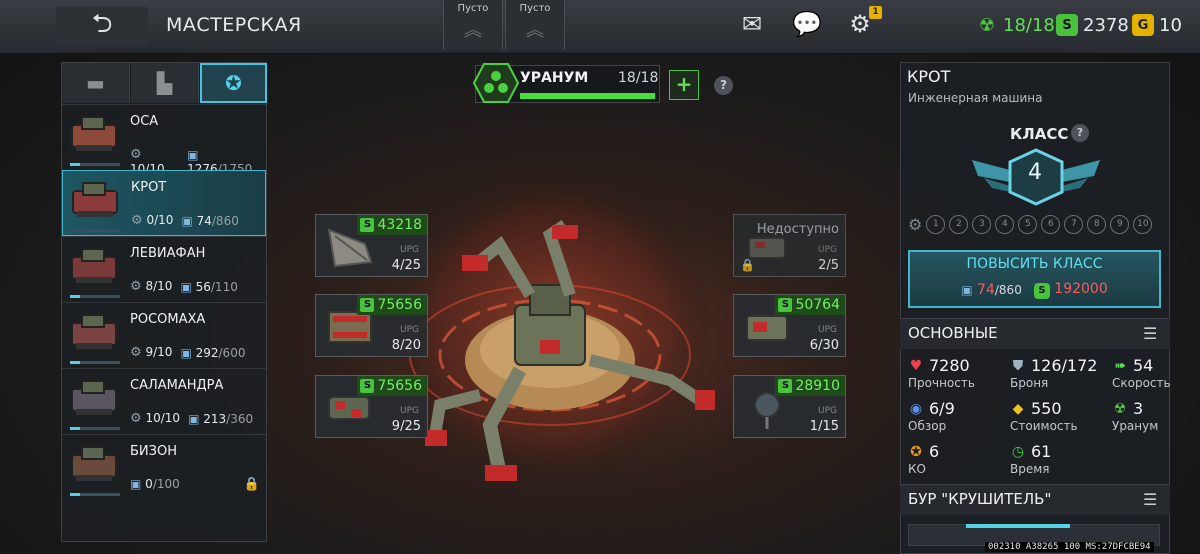 This screenshot has height=554, width=1200. What do you see at coordinates (1018, 365) in the screenshot?
I see `armor-icon: ⛊` at bounding box center [1018, 365].